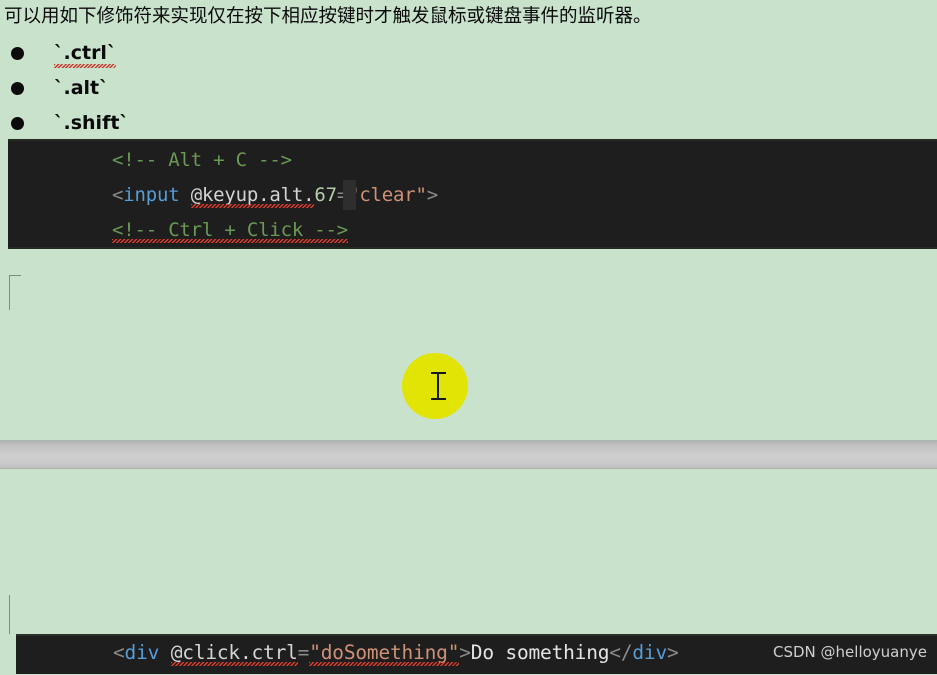 The height and width of the screenshot is (675, 937). Describe the element at coordinates (151, 195) in the screenshot. I see `code-token-tag: input` at that location.